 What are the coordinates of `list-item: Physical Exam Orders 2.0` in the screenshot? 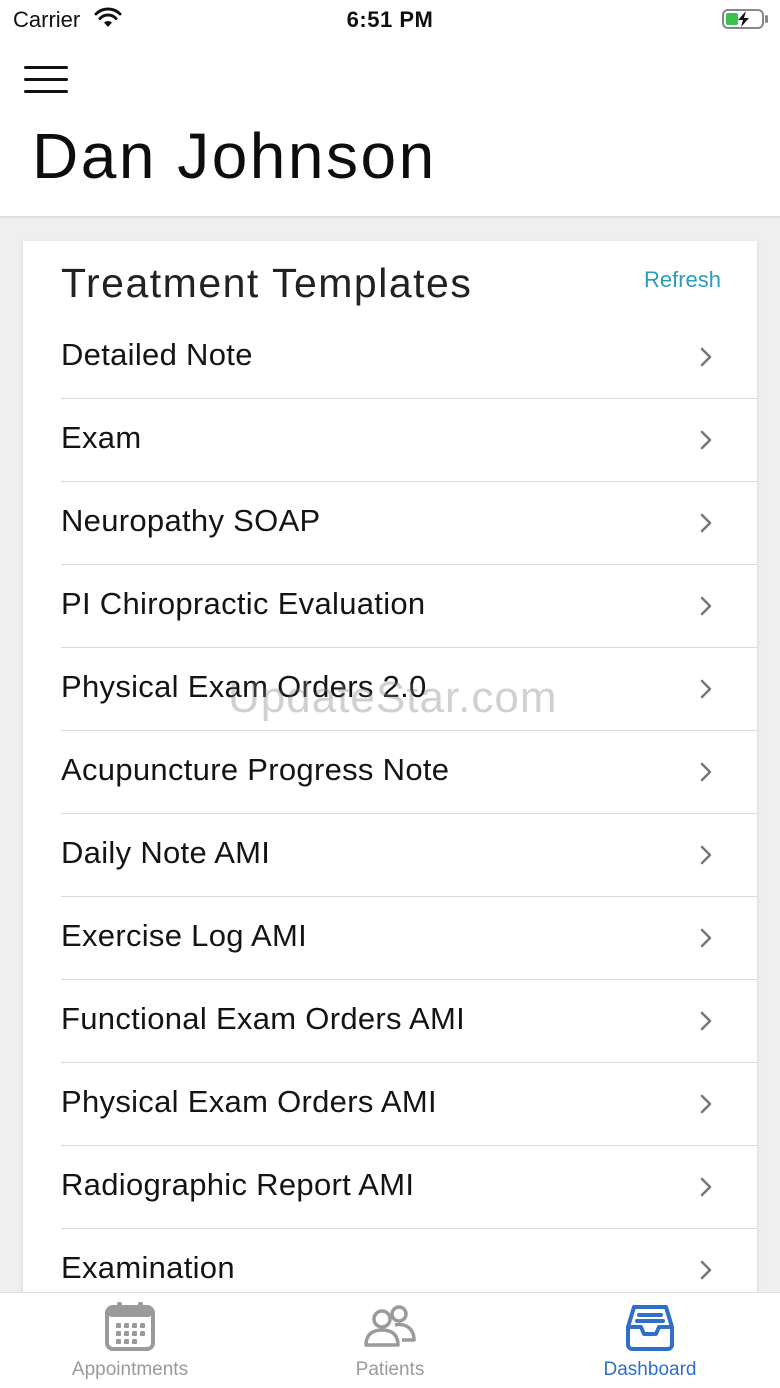 It's located at (409, 689).